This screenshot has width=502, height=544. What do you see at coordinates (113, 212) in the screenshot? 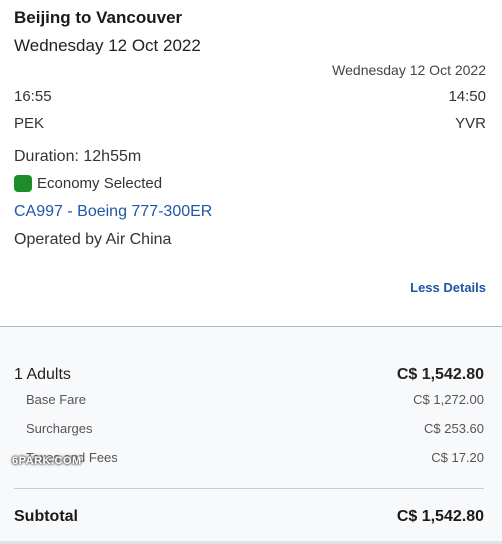
I see `flight-number-link: CA997 - Boeing 777-300ER` at bounding box center [113, 212].